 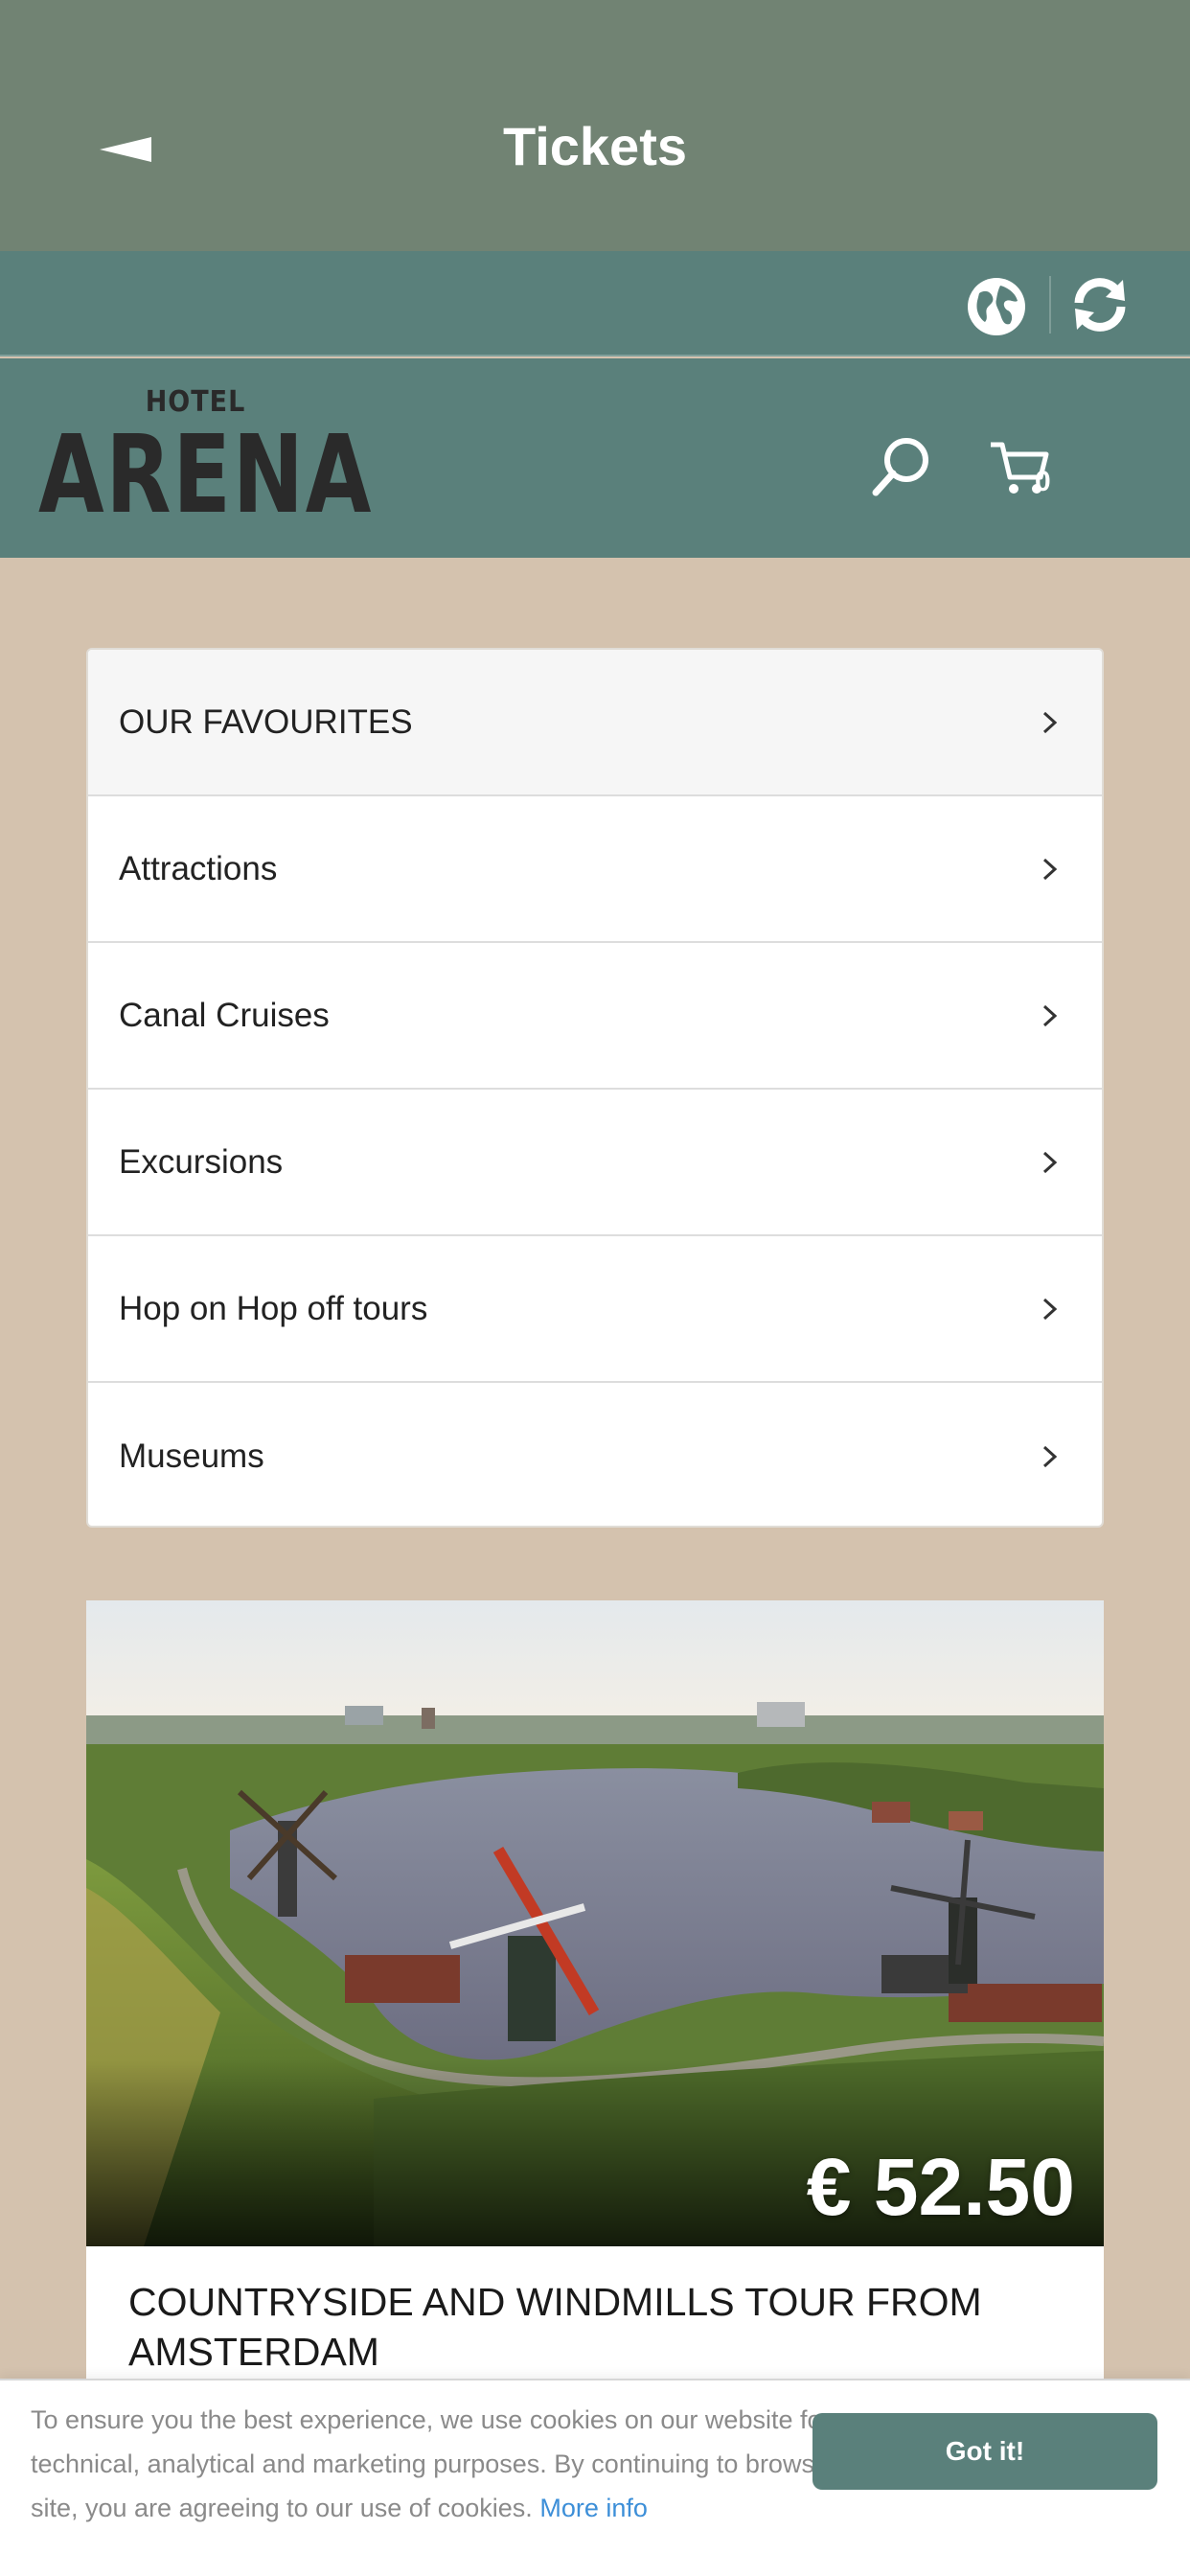 I want to click on search-button, so click(x=902, y=467).